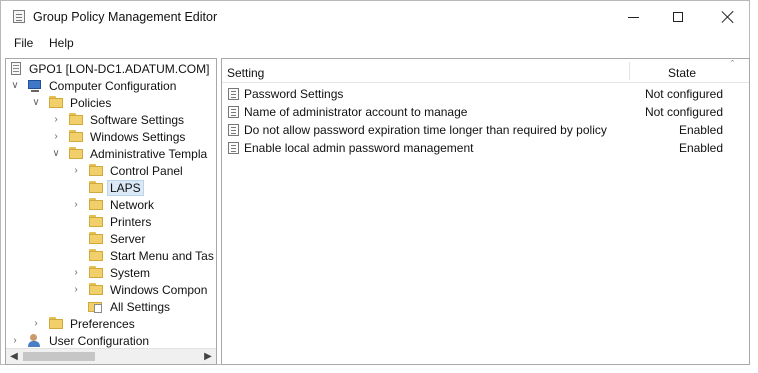 The height and width of the screenshot is (373, 758). What do you see at coordinates (102, 324) in the screenshot?
I see `tree-item-label: Preferences` at bounding box center [102, 324].